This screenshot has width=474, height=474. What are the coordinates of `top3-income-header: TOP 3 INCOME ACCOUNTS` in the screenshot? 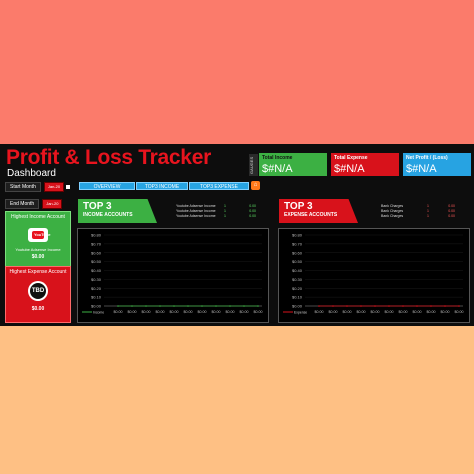 It's located at (117, 211).